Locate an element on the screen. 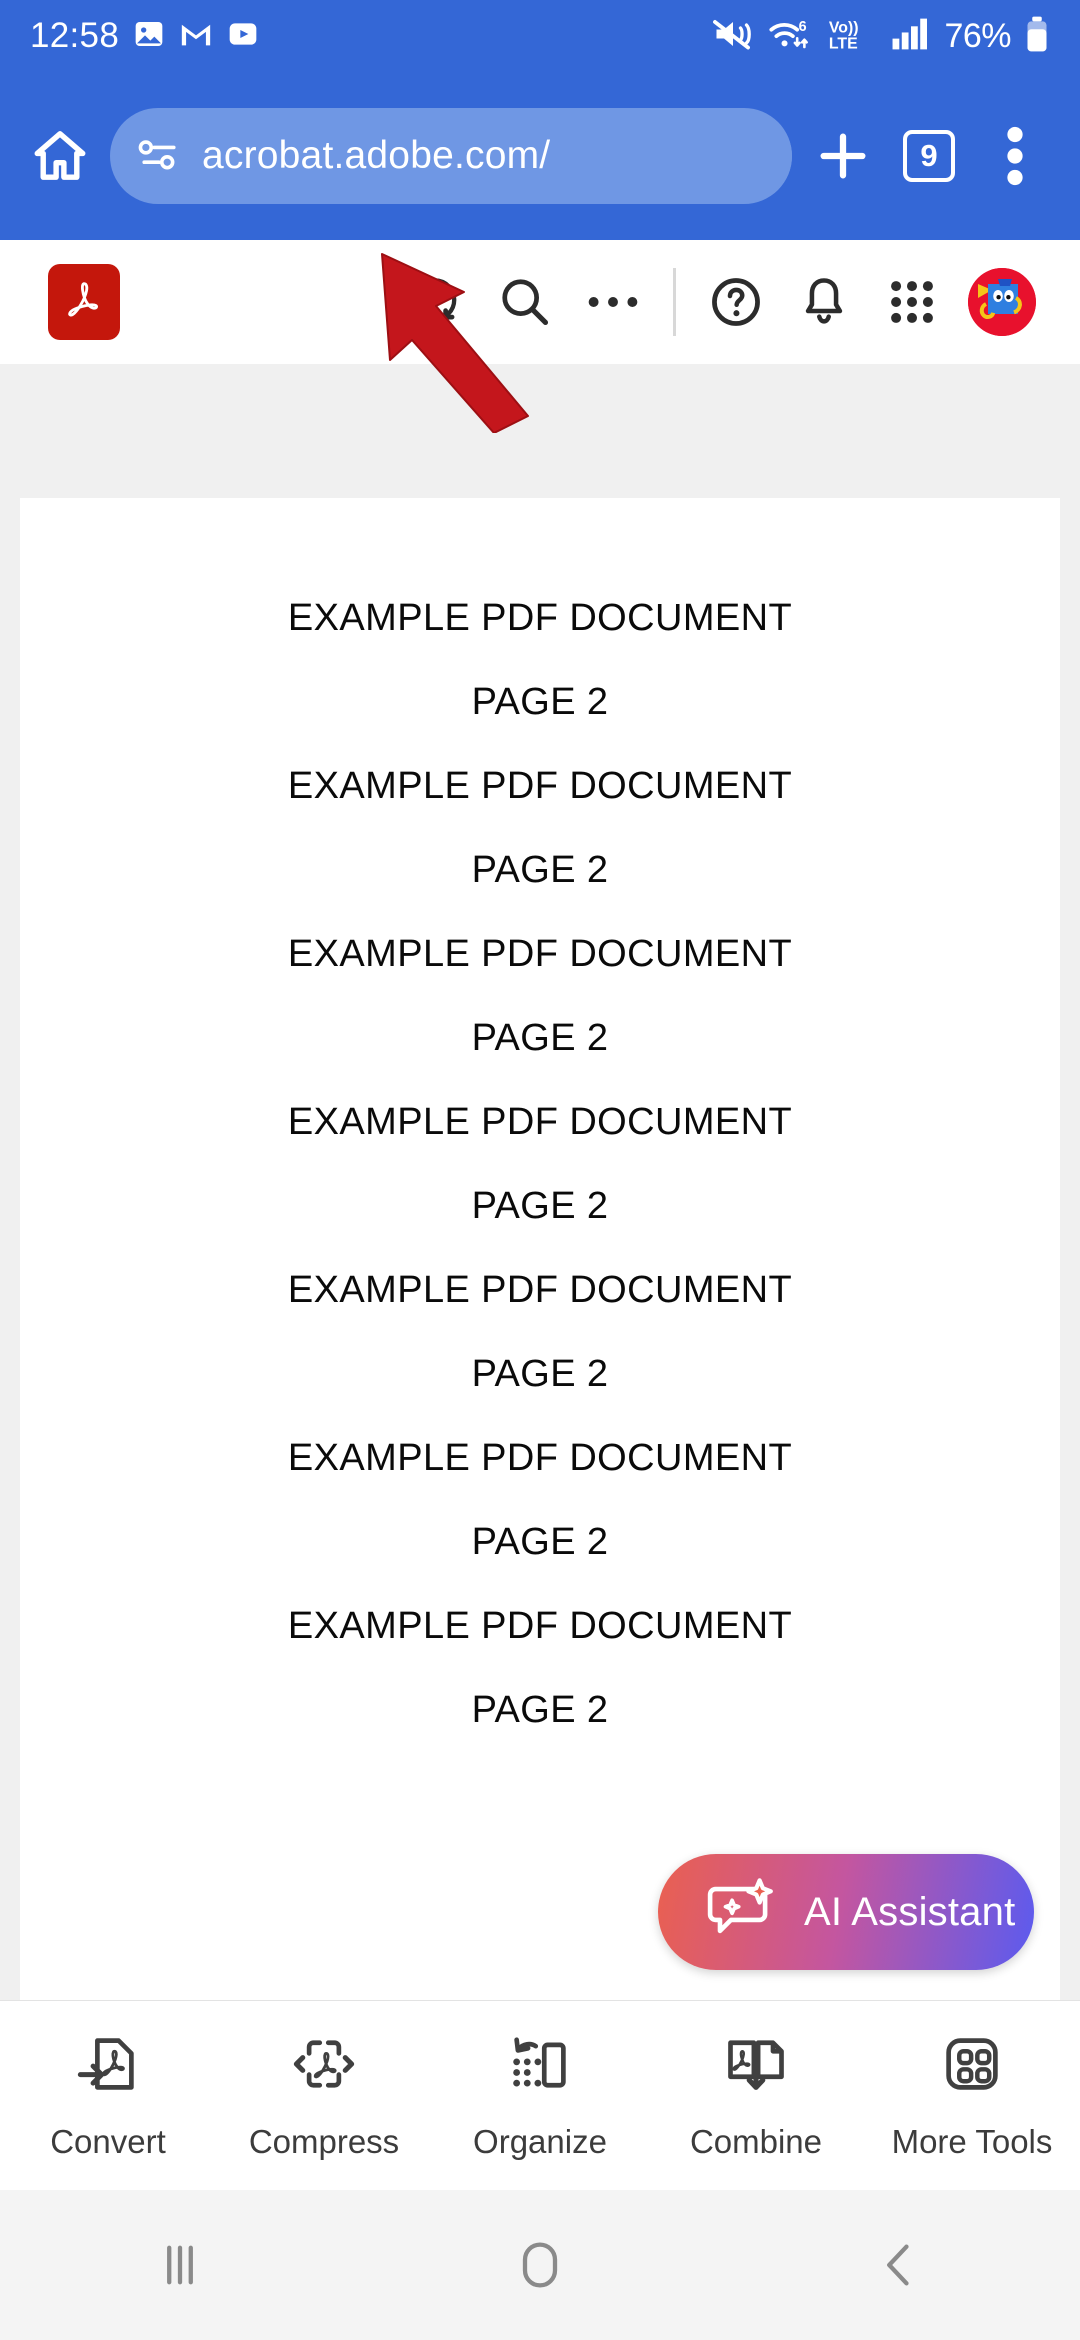  home-icon is located at coordinates (60, 155).